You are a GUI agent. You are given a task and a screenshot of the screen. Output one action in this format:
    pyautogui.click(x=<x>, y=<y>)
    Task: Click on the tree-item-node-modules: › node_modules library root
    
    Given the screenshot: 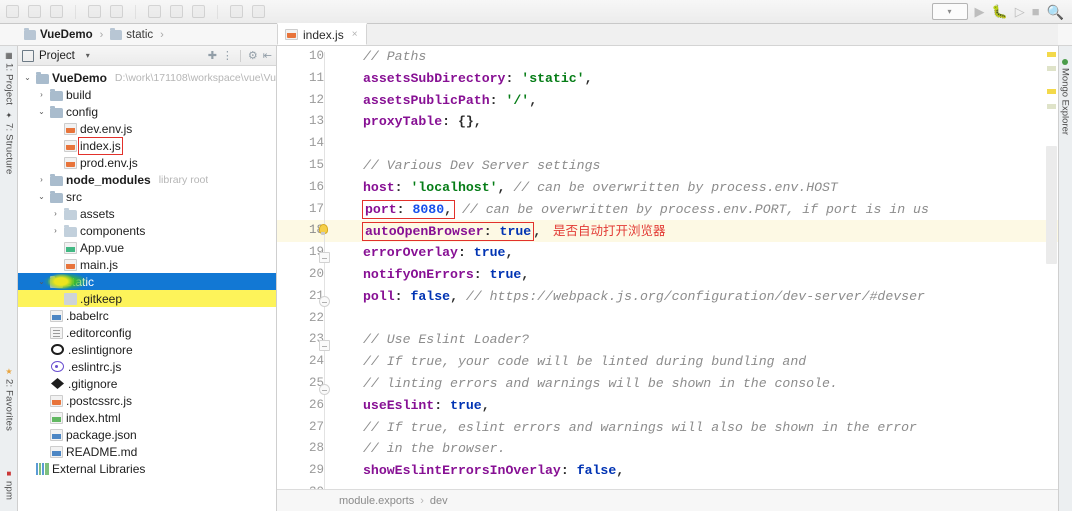 What is the action you would take?
    pyautogui.click(x=147, y=179)
    